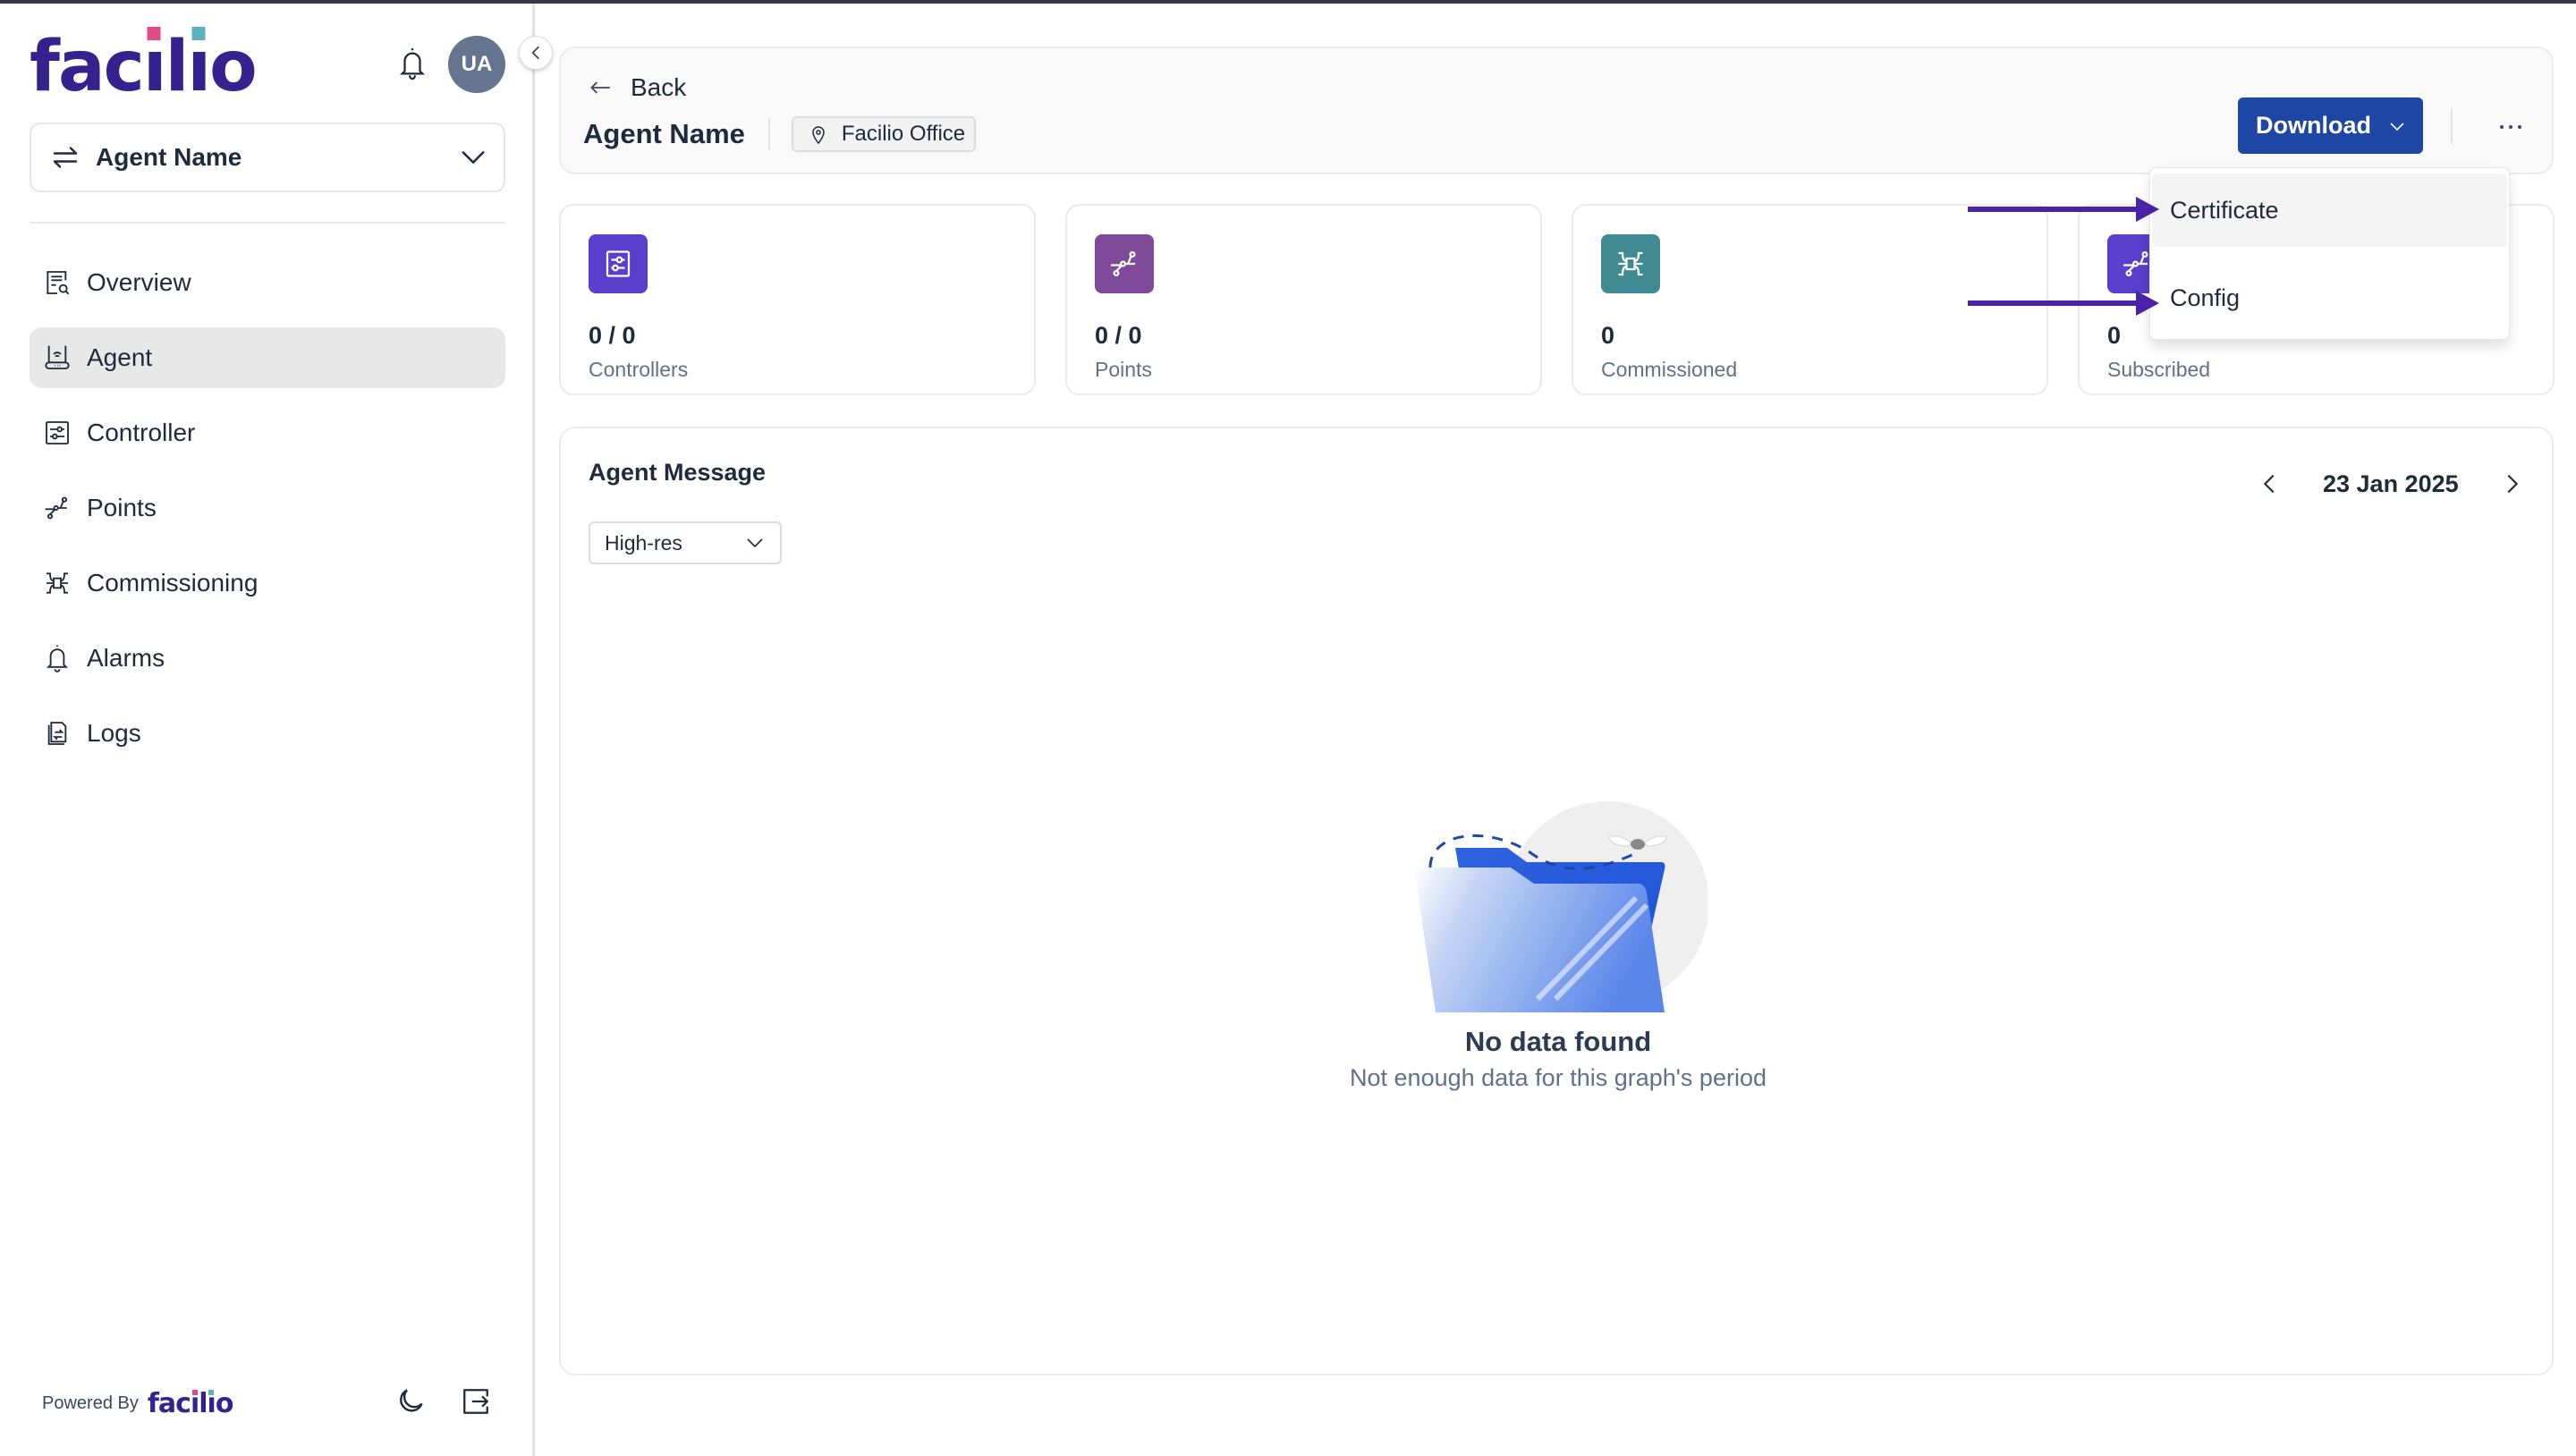 The width and height of the screenshot is (2576, 1456). Describe the element at coordinates (685, 542) in the screenshot. I see `resolution-select: High-res` at that location.